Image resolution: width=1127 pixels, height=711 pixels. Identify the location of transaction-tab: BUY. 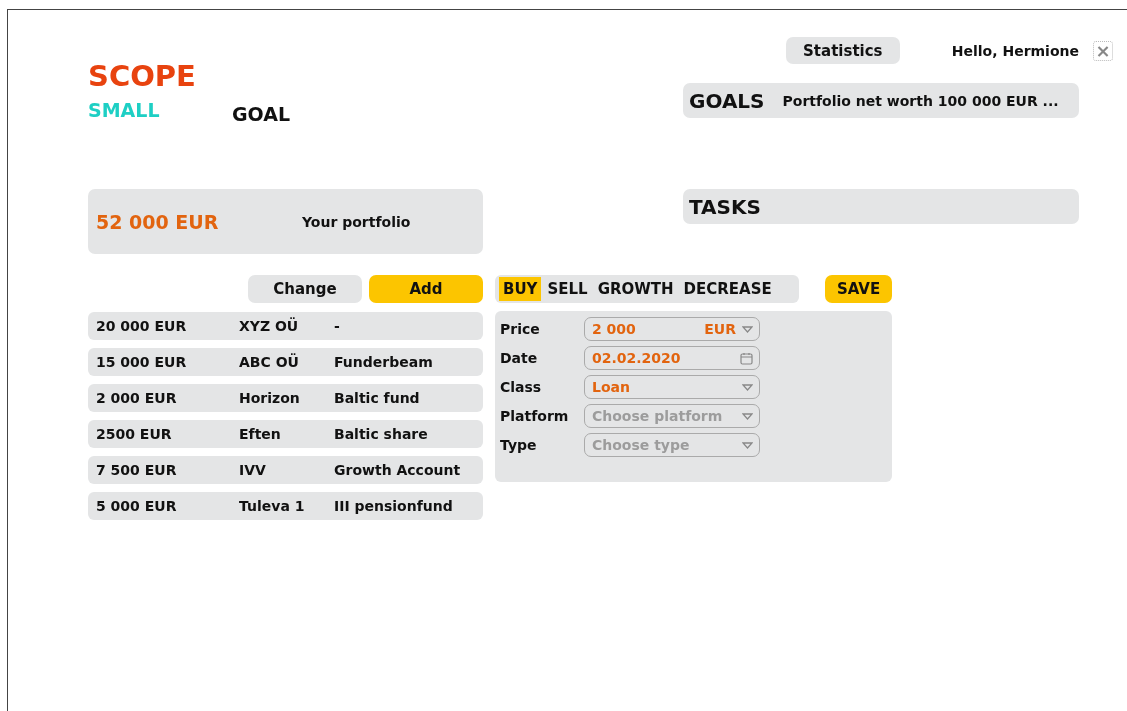
(520, 289).